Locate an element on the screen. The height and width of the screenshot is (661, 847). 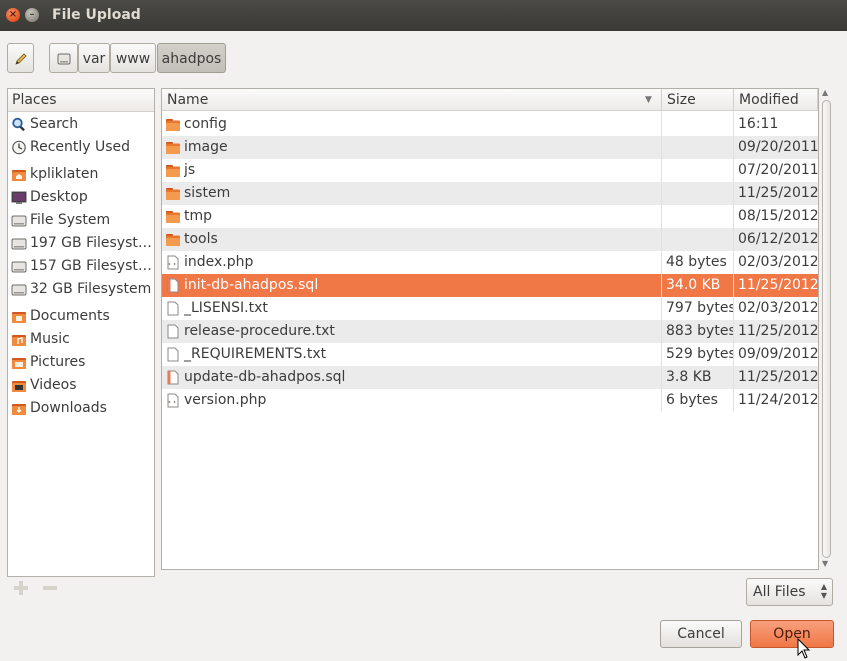
scroll-down-arrow: ▼ is located at coordinates (825, 563).